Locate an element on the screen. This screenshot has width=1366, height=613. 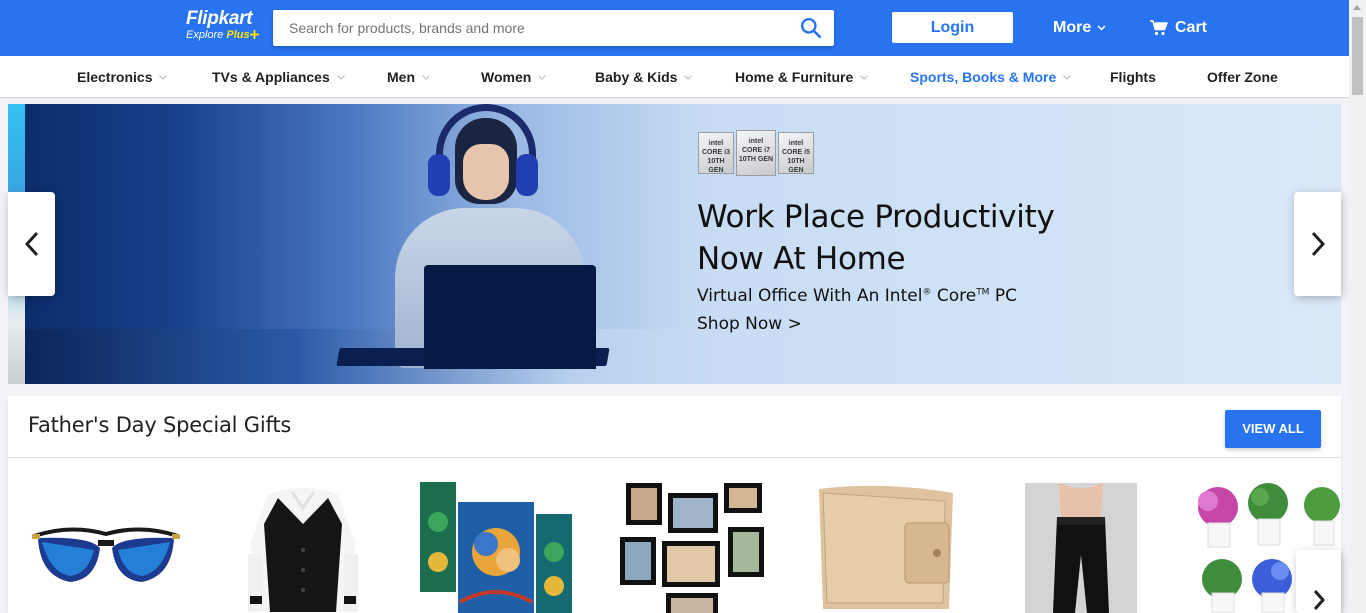
more-label: More is located at coordinates (1072, 27).